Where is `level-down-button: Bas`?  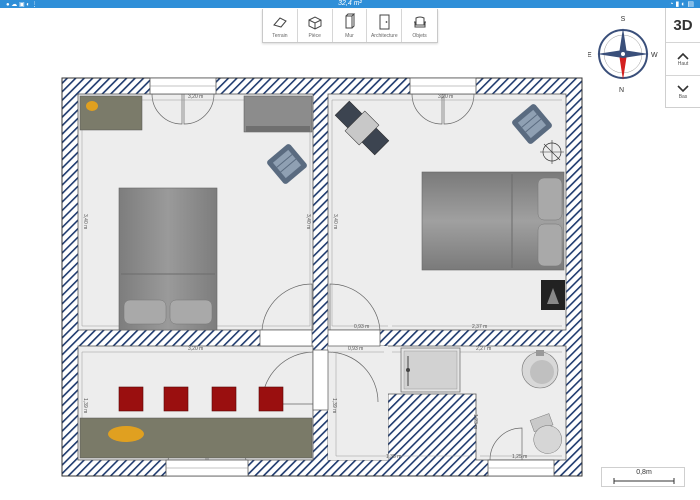 level-down-button: Bas is located at coordinates (683, 92).